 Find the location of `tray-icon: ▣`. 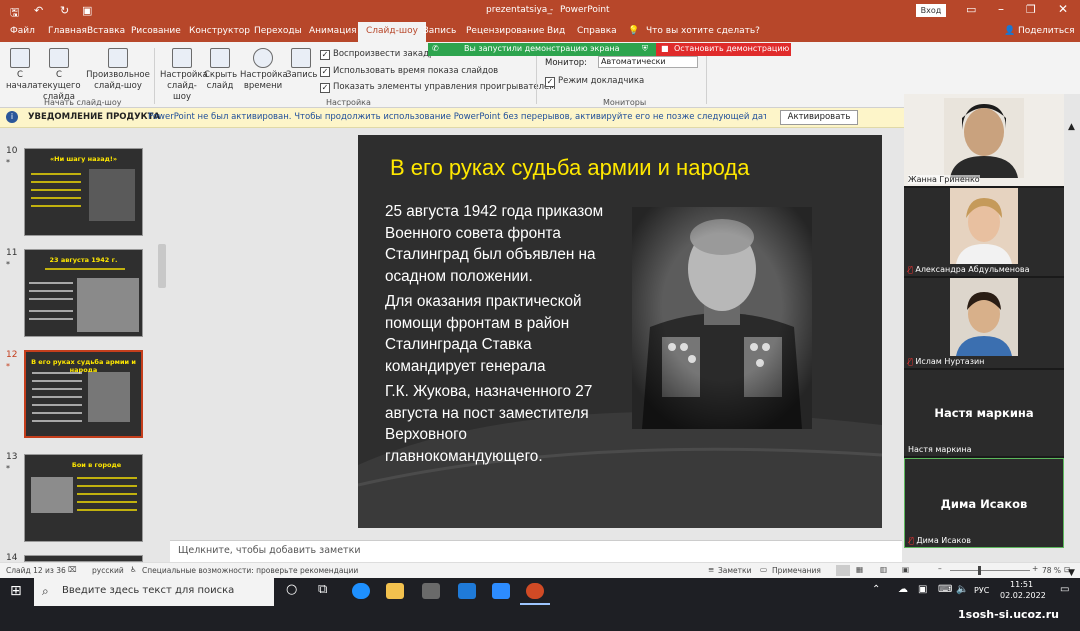

tray-icon: ▣ is located at coordinates (922, 589).